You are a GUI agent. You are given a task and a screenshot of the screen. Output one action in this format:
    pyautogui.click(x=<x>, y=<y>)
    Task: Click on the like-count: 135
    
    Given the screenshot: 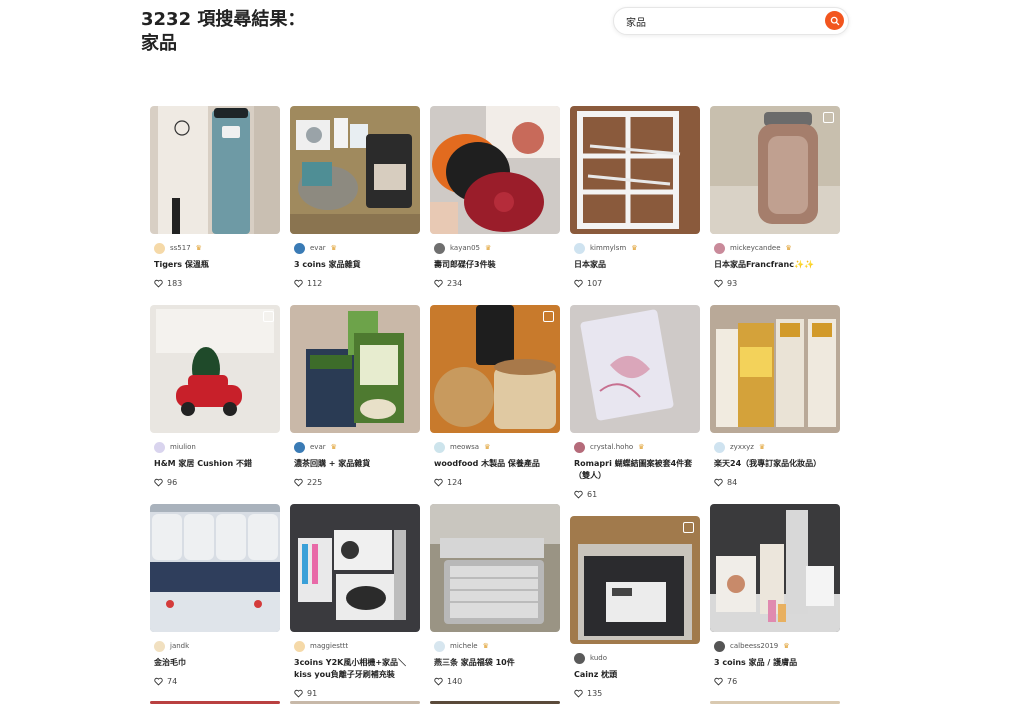 What is the action you would take?
    pyautogui.click(x=595, y=693)
    